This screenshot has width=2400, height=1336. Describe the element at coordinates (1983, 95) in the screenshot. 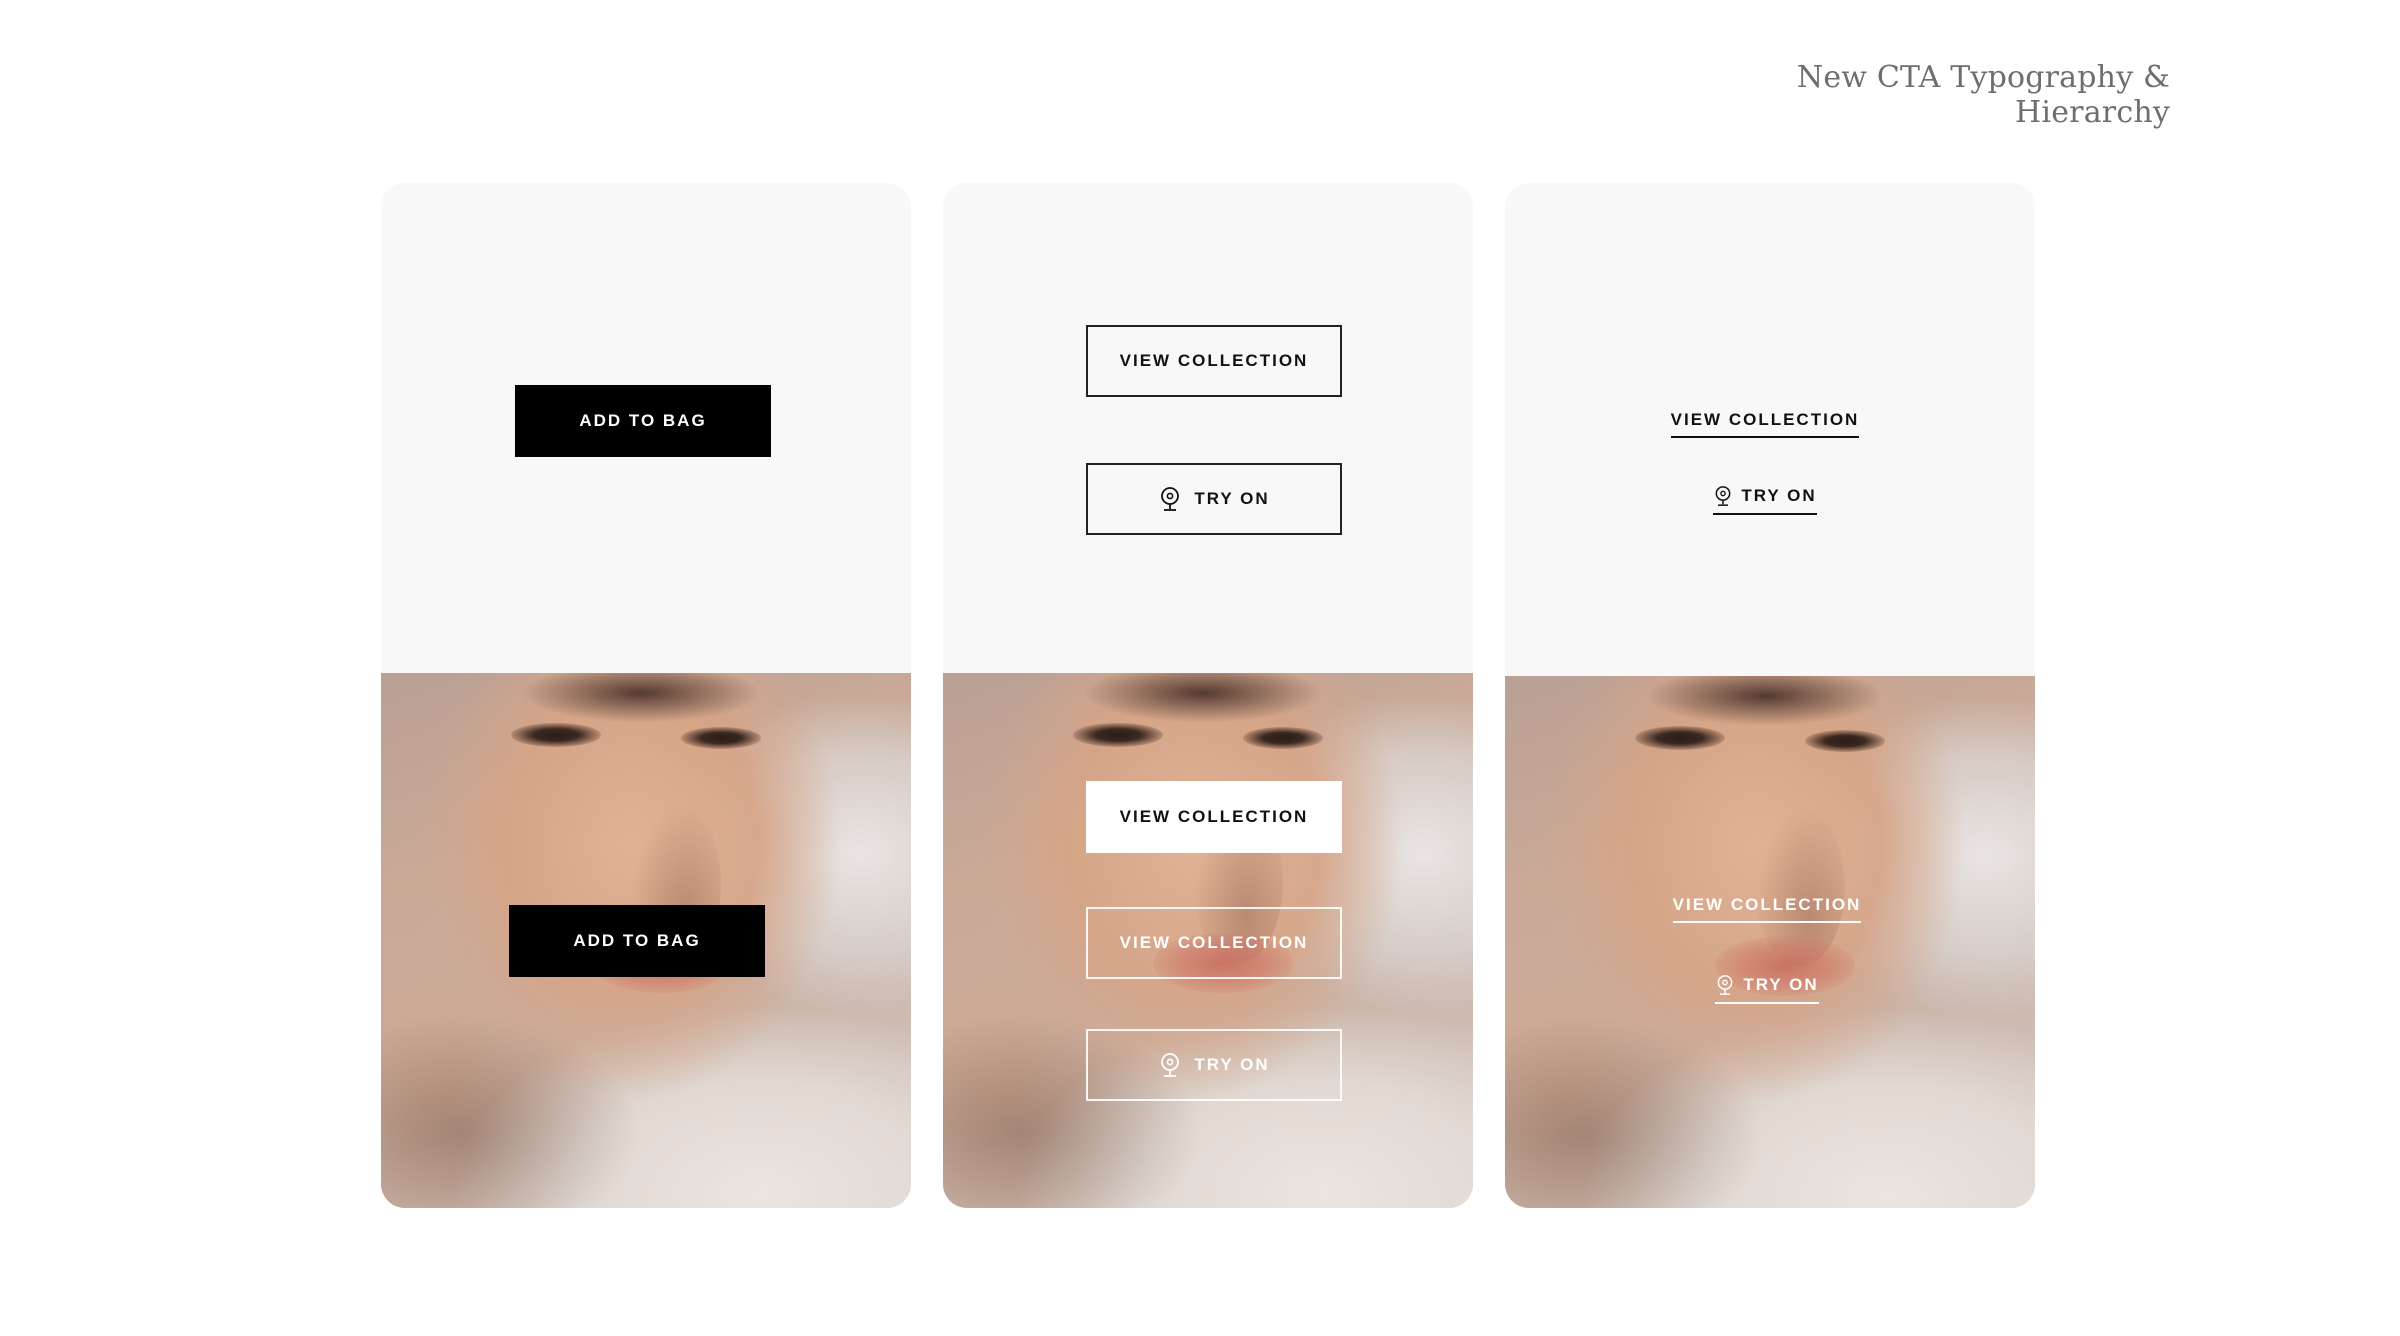

I see `page-title: New CTA Typography & Hierarchy` at that location.